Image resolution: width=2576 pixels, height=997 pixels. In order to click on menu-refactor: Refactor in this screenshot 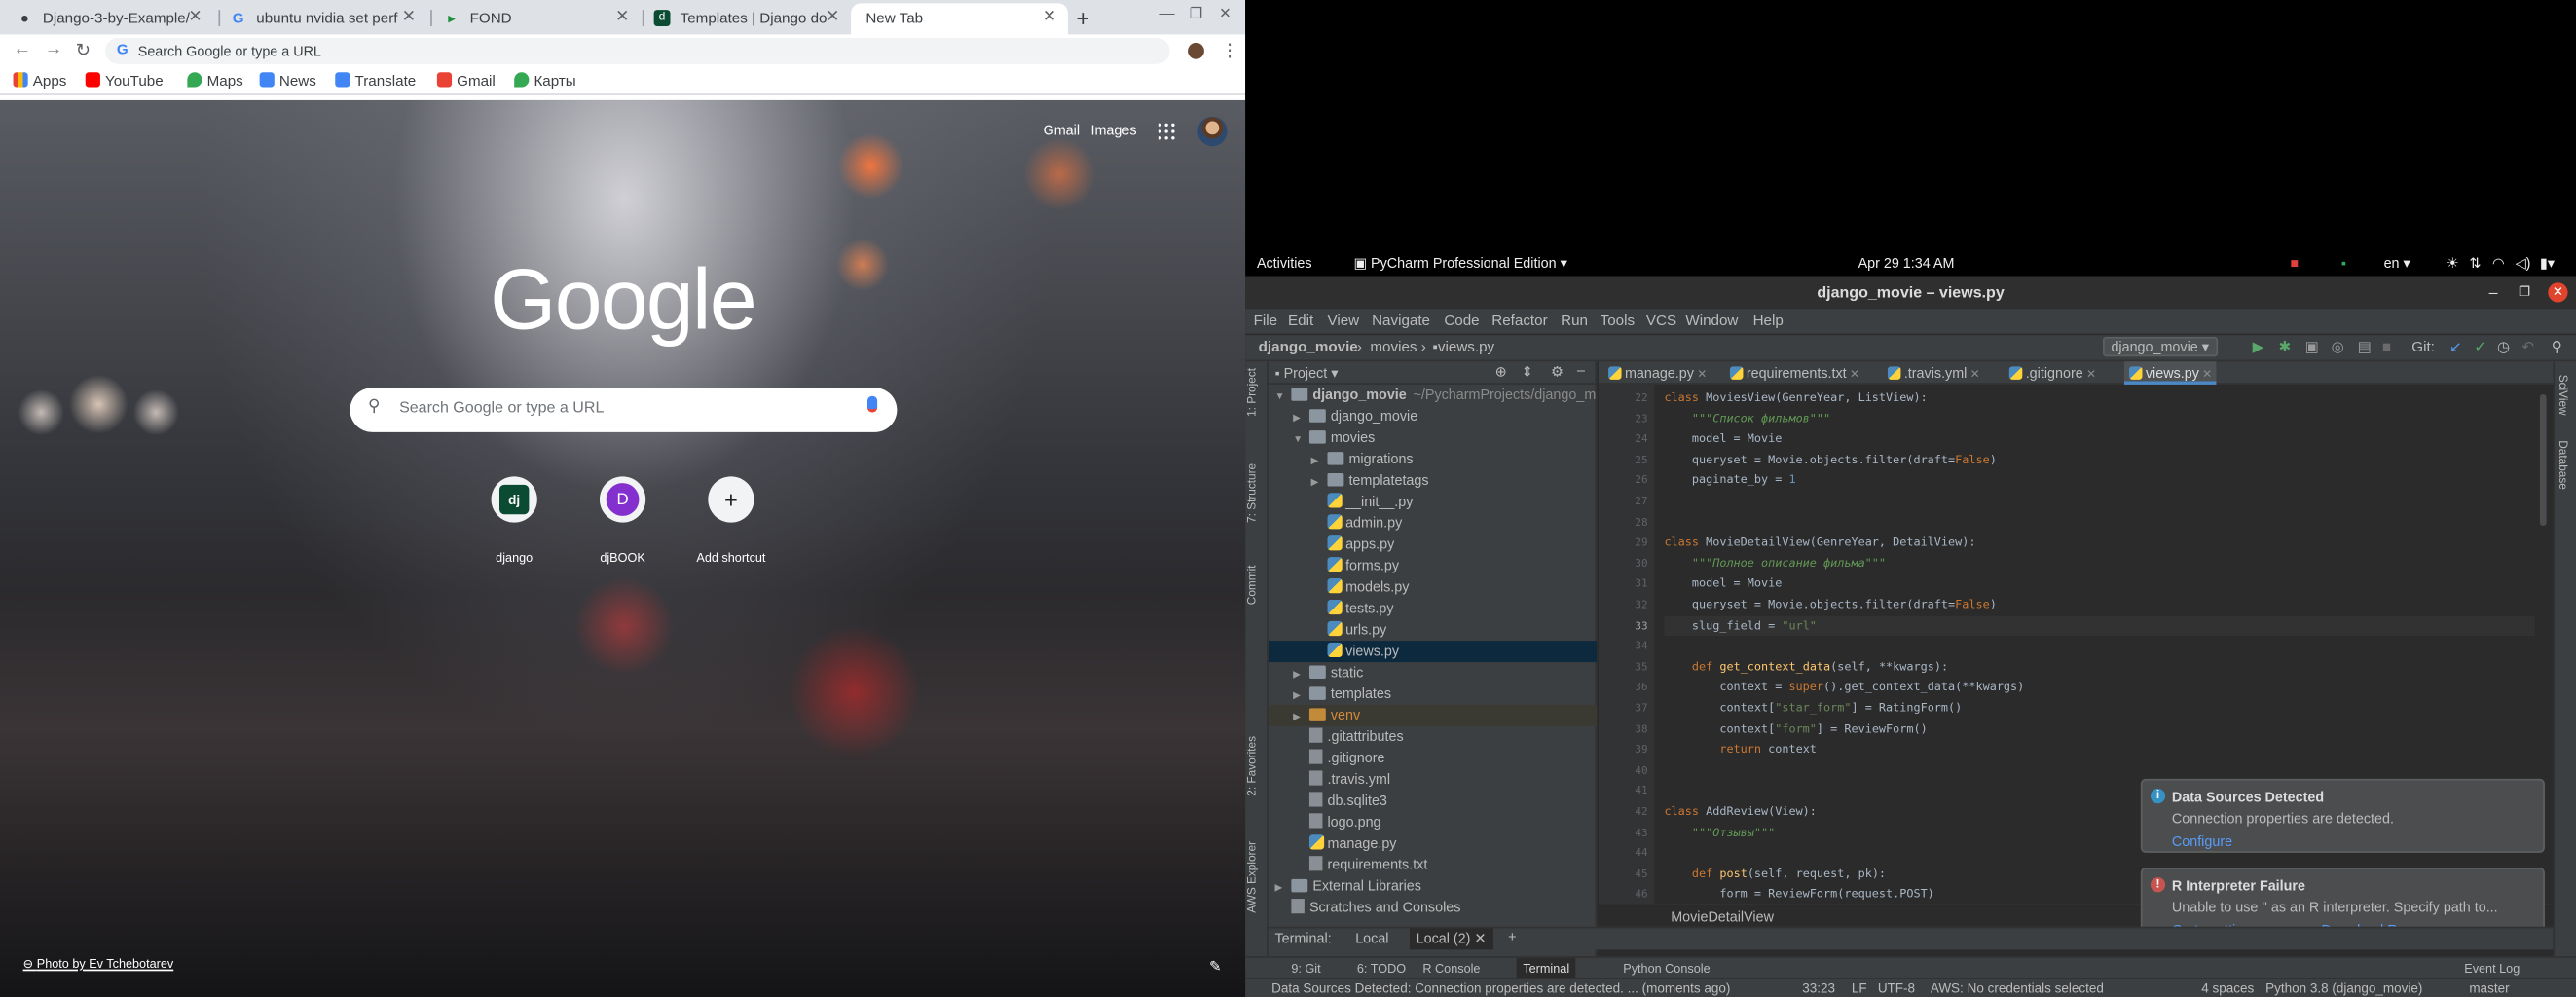, I will do `click(1519, 321)`.